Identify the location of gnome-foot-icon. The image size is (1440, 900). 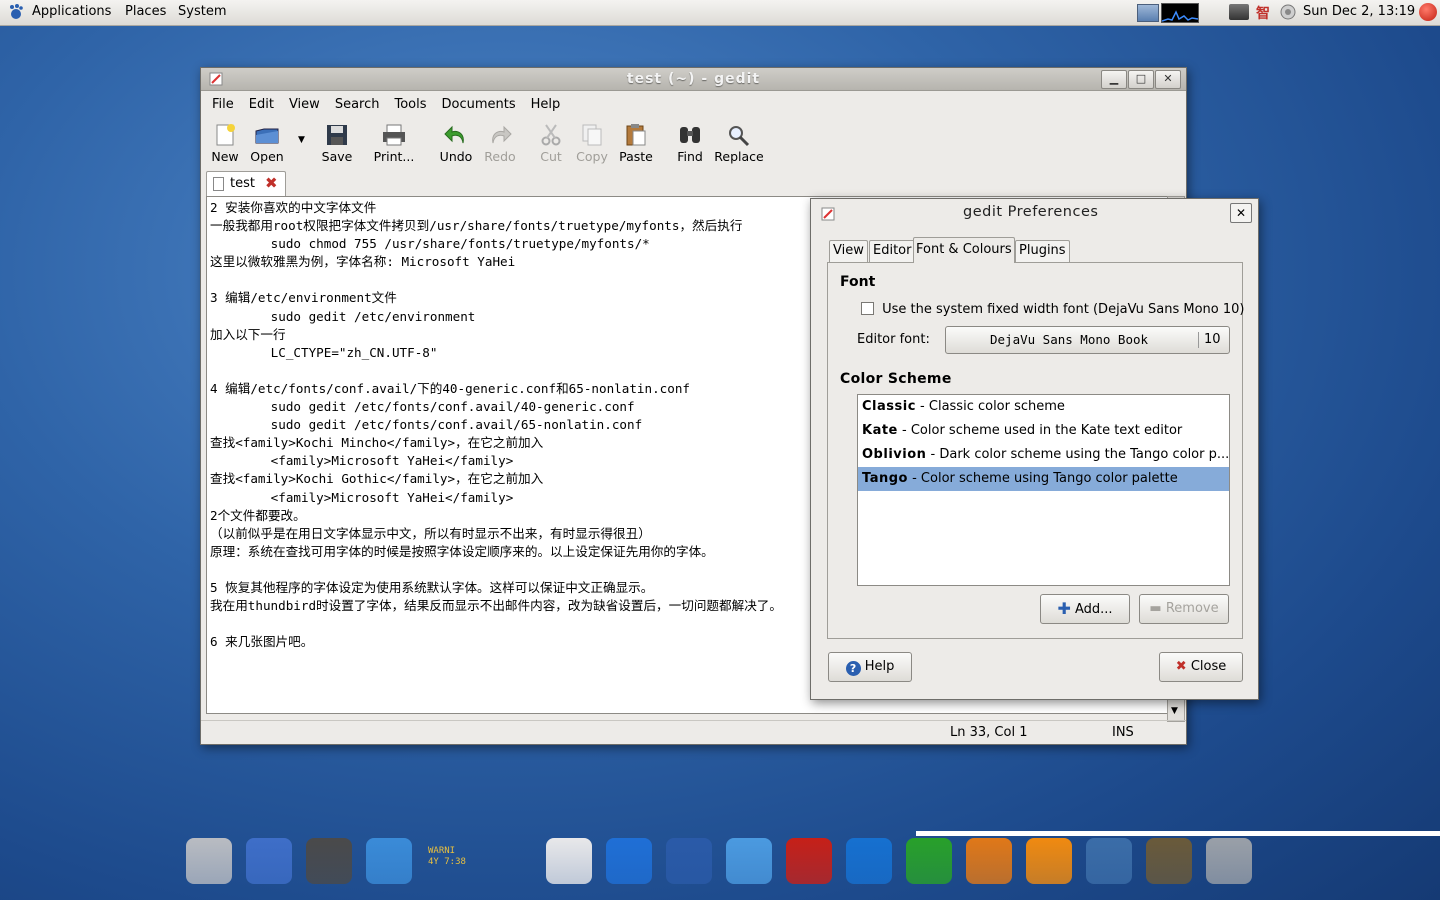
(16, 12).